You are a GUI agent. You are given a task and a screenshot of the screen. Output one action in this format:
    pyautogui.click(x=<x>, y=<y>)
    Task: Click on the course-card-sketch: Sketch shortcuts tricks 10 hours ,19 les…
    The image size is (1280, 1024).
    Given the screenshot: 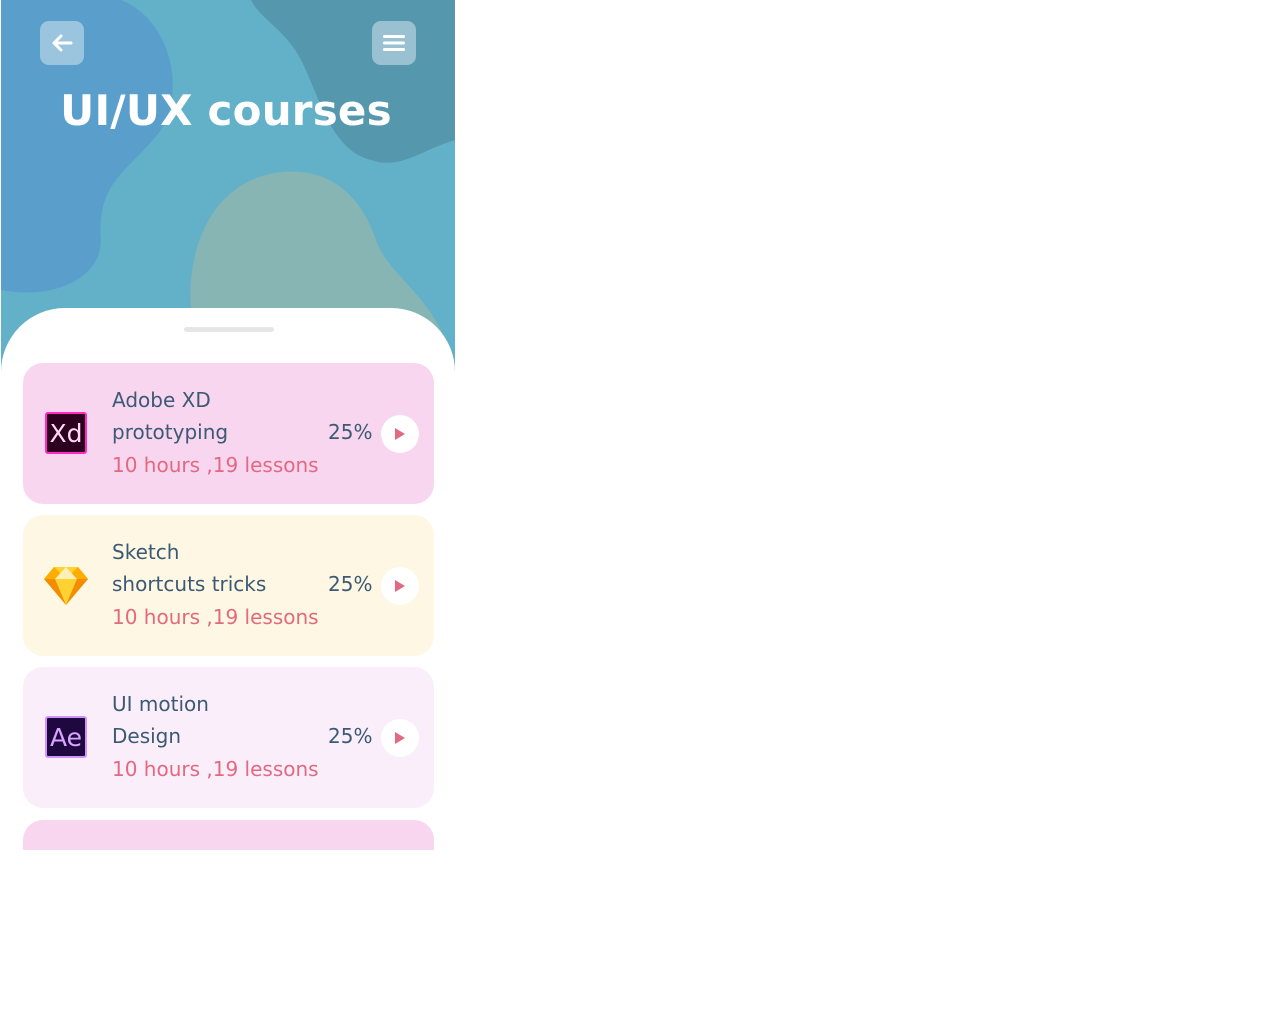 What is the action you would take?
    pyautogui.click(x=228, y=585)
    